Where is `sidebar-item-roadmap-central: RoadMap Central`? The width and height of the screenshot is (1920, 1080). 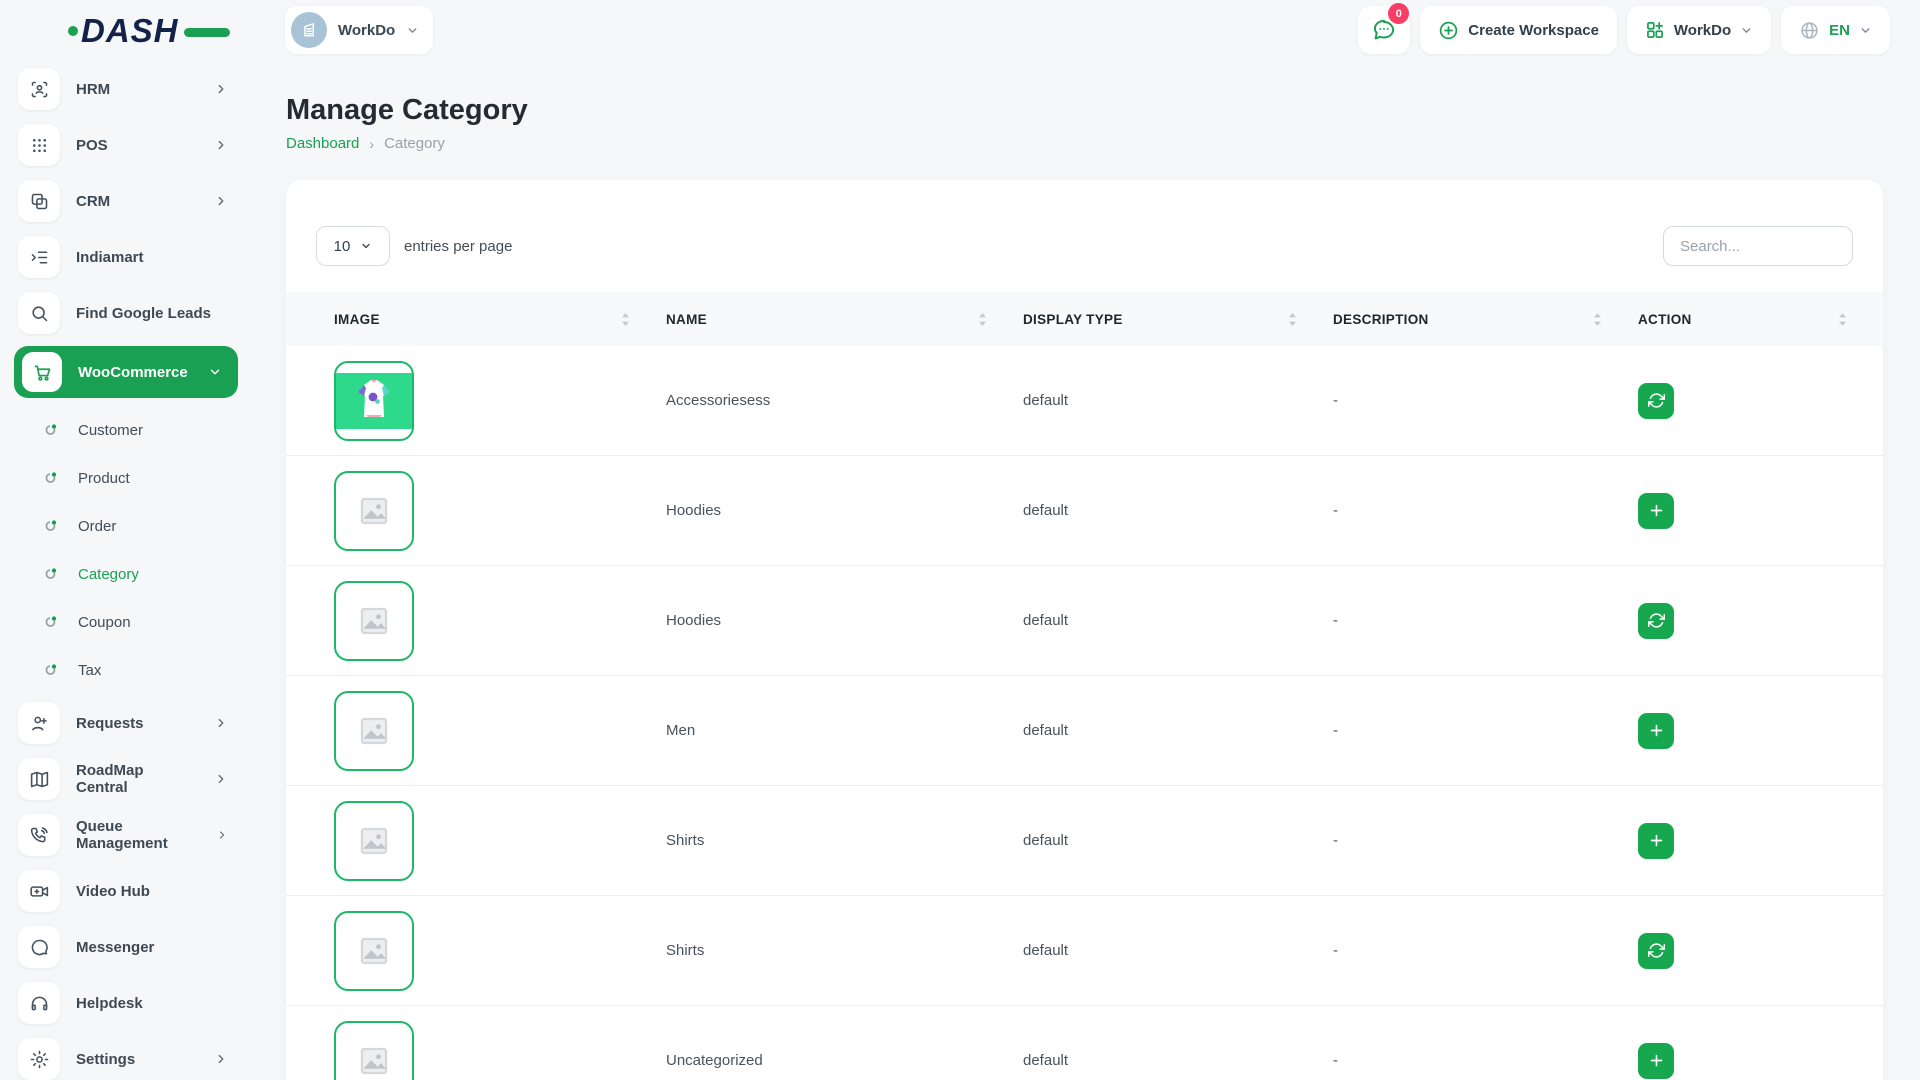
sidebar-item-roadmap-central: RoadMap Central is located at coordinates (137, 779).